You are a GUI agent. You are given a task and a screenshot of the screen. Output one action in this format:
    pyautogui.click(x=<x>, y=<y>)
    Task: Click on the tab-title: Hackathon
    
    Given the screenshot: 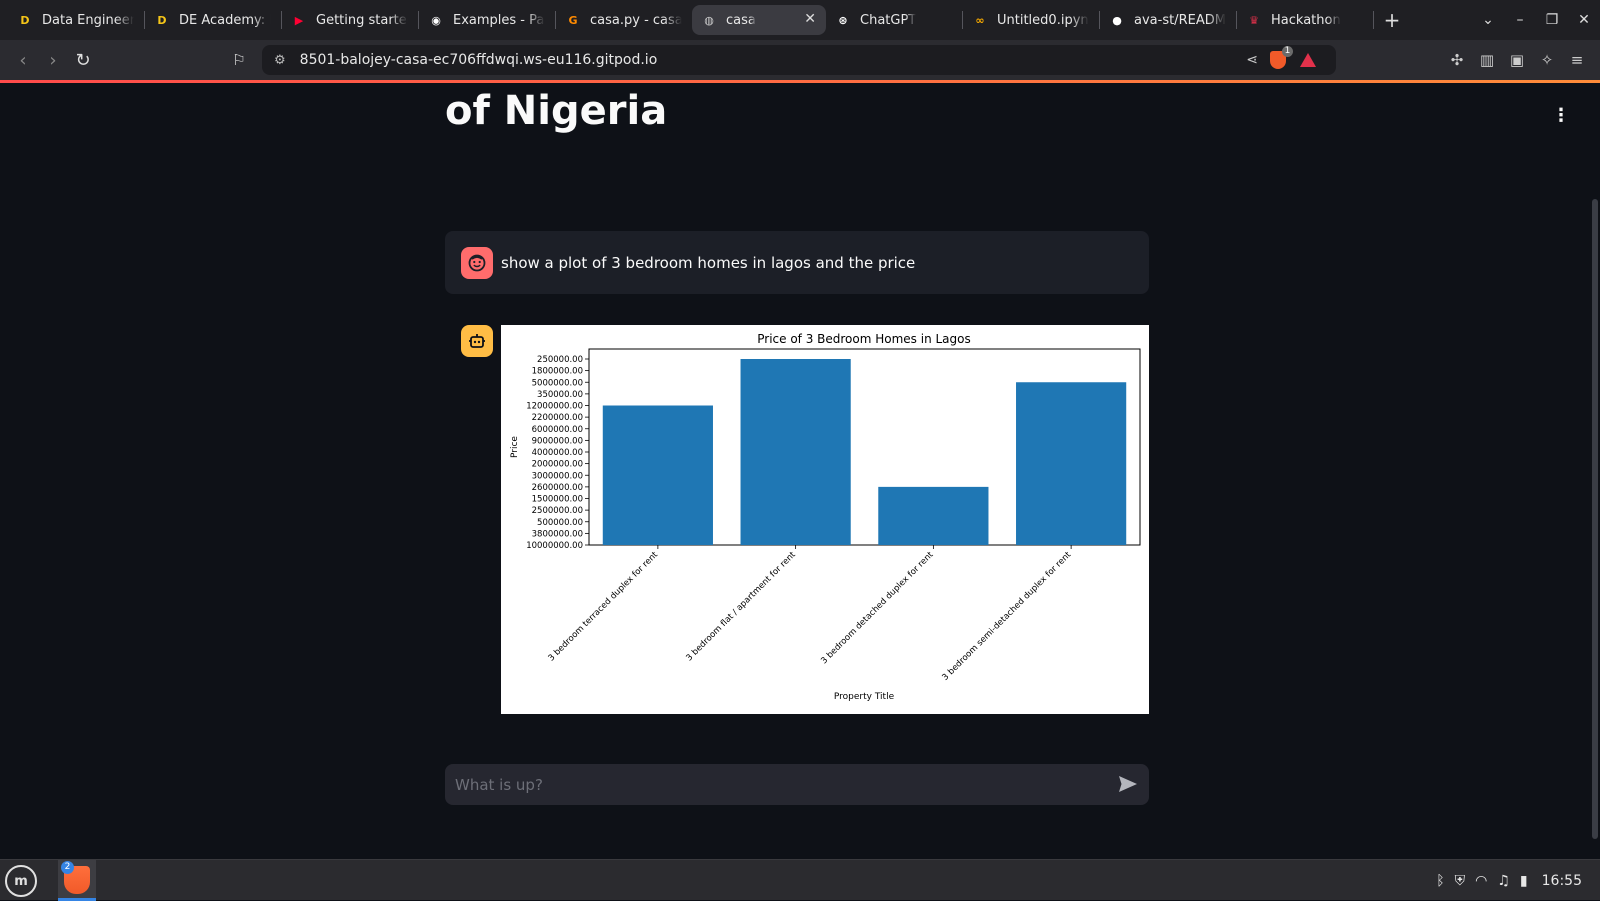 What is the action you would take?
    pyautogui.click(x=1306, y=20)
    